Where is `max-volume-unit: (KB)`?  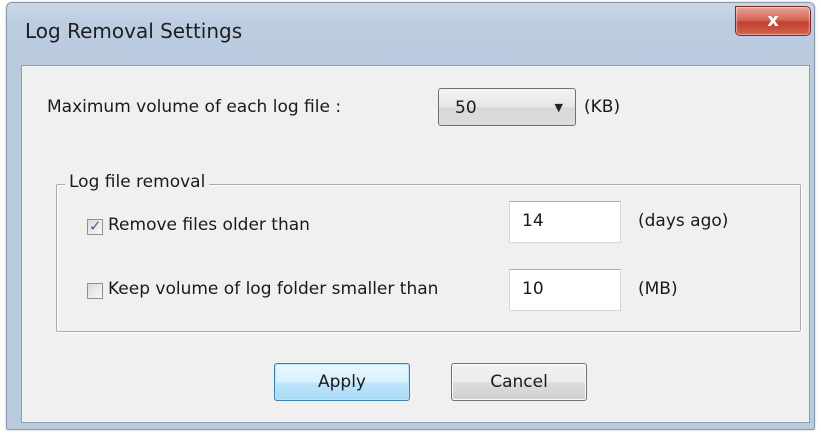
max-volume-unit: (KB) is located at coordinates (602, 107).